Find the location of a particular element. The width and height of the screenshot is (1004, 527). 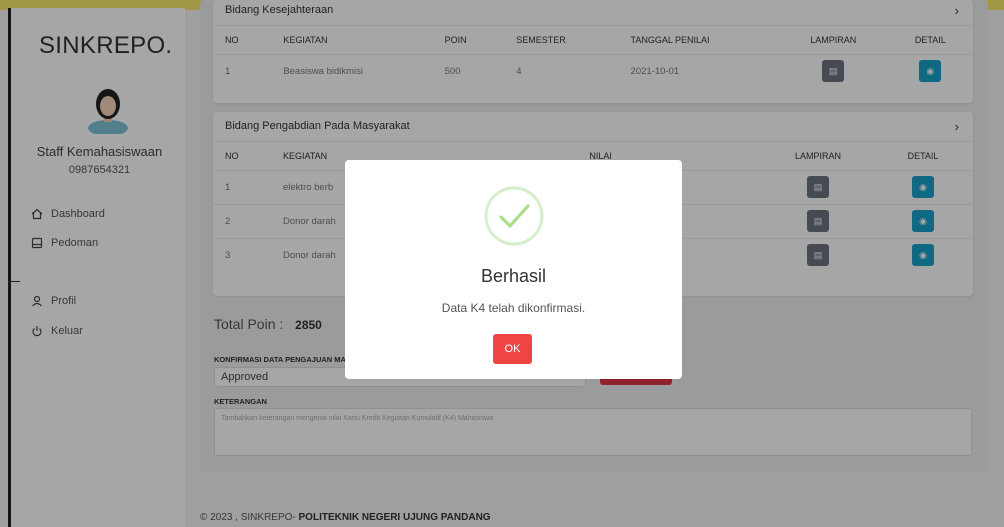

success-modal: Berhasil Data K4 telah dikonfirmasi. OK is located at coordinates (513, 269).